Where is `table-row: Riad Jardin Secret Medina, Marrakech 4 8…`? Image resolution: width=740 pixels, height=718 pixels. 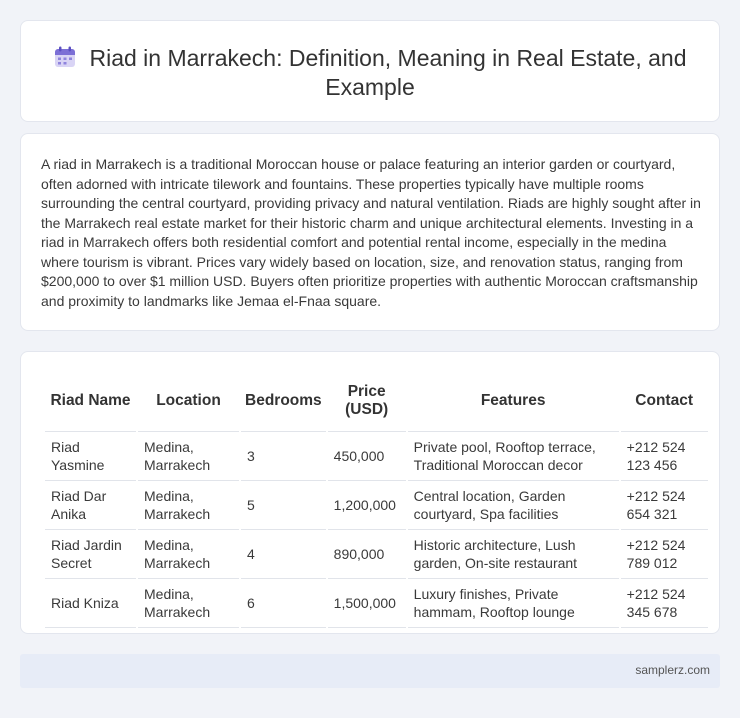 table-row: Riad Jardin Secret Medina, Marrakech 4 8… is located at coordinates (376, 554).